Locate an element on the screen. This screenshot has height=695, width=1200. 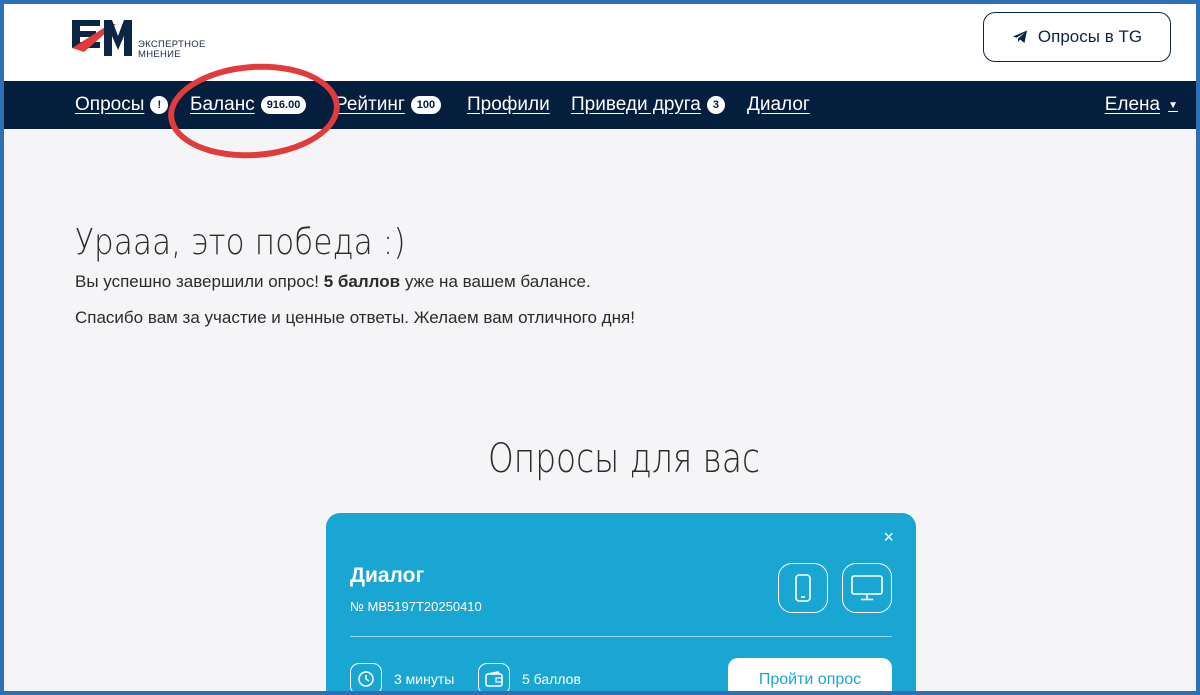
tg-surveys-button: Опросы в TG is located at coordinates (1077, 37).